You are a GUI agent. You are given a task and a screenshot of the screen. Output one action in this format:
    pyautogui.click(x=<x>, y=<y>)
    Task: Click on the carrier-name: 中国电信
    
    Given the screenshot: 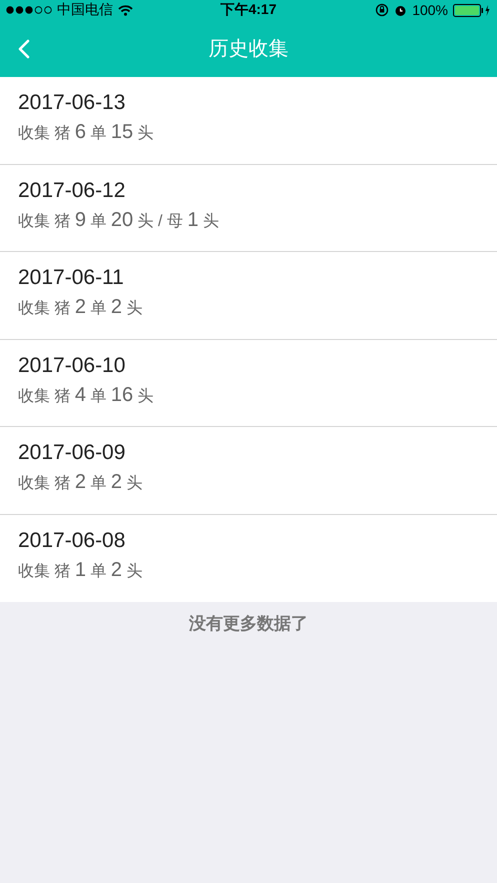 What is the action you would take?
    pyautogui.click(x=85, y=10)
    